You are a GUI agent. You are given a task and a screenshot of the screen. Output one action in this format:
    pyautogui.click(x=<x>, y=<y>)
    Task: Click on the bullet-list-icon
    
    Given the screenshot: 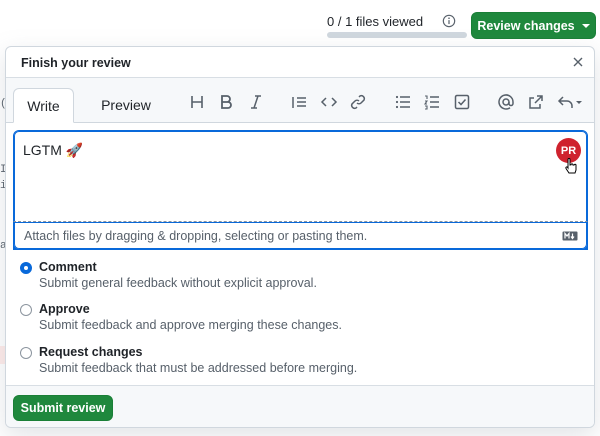 What is the action you would take?
    pyautogui.click(x=403, y=102)
    